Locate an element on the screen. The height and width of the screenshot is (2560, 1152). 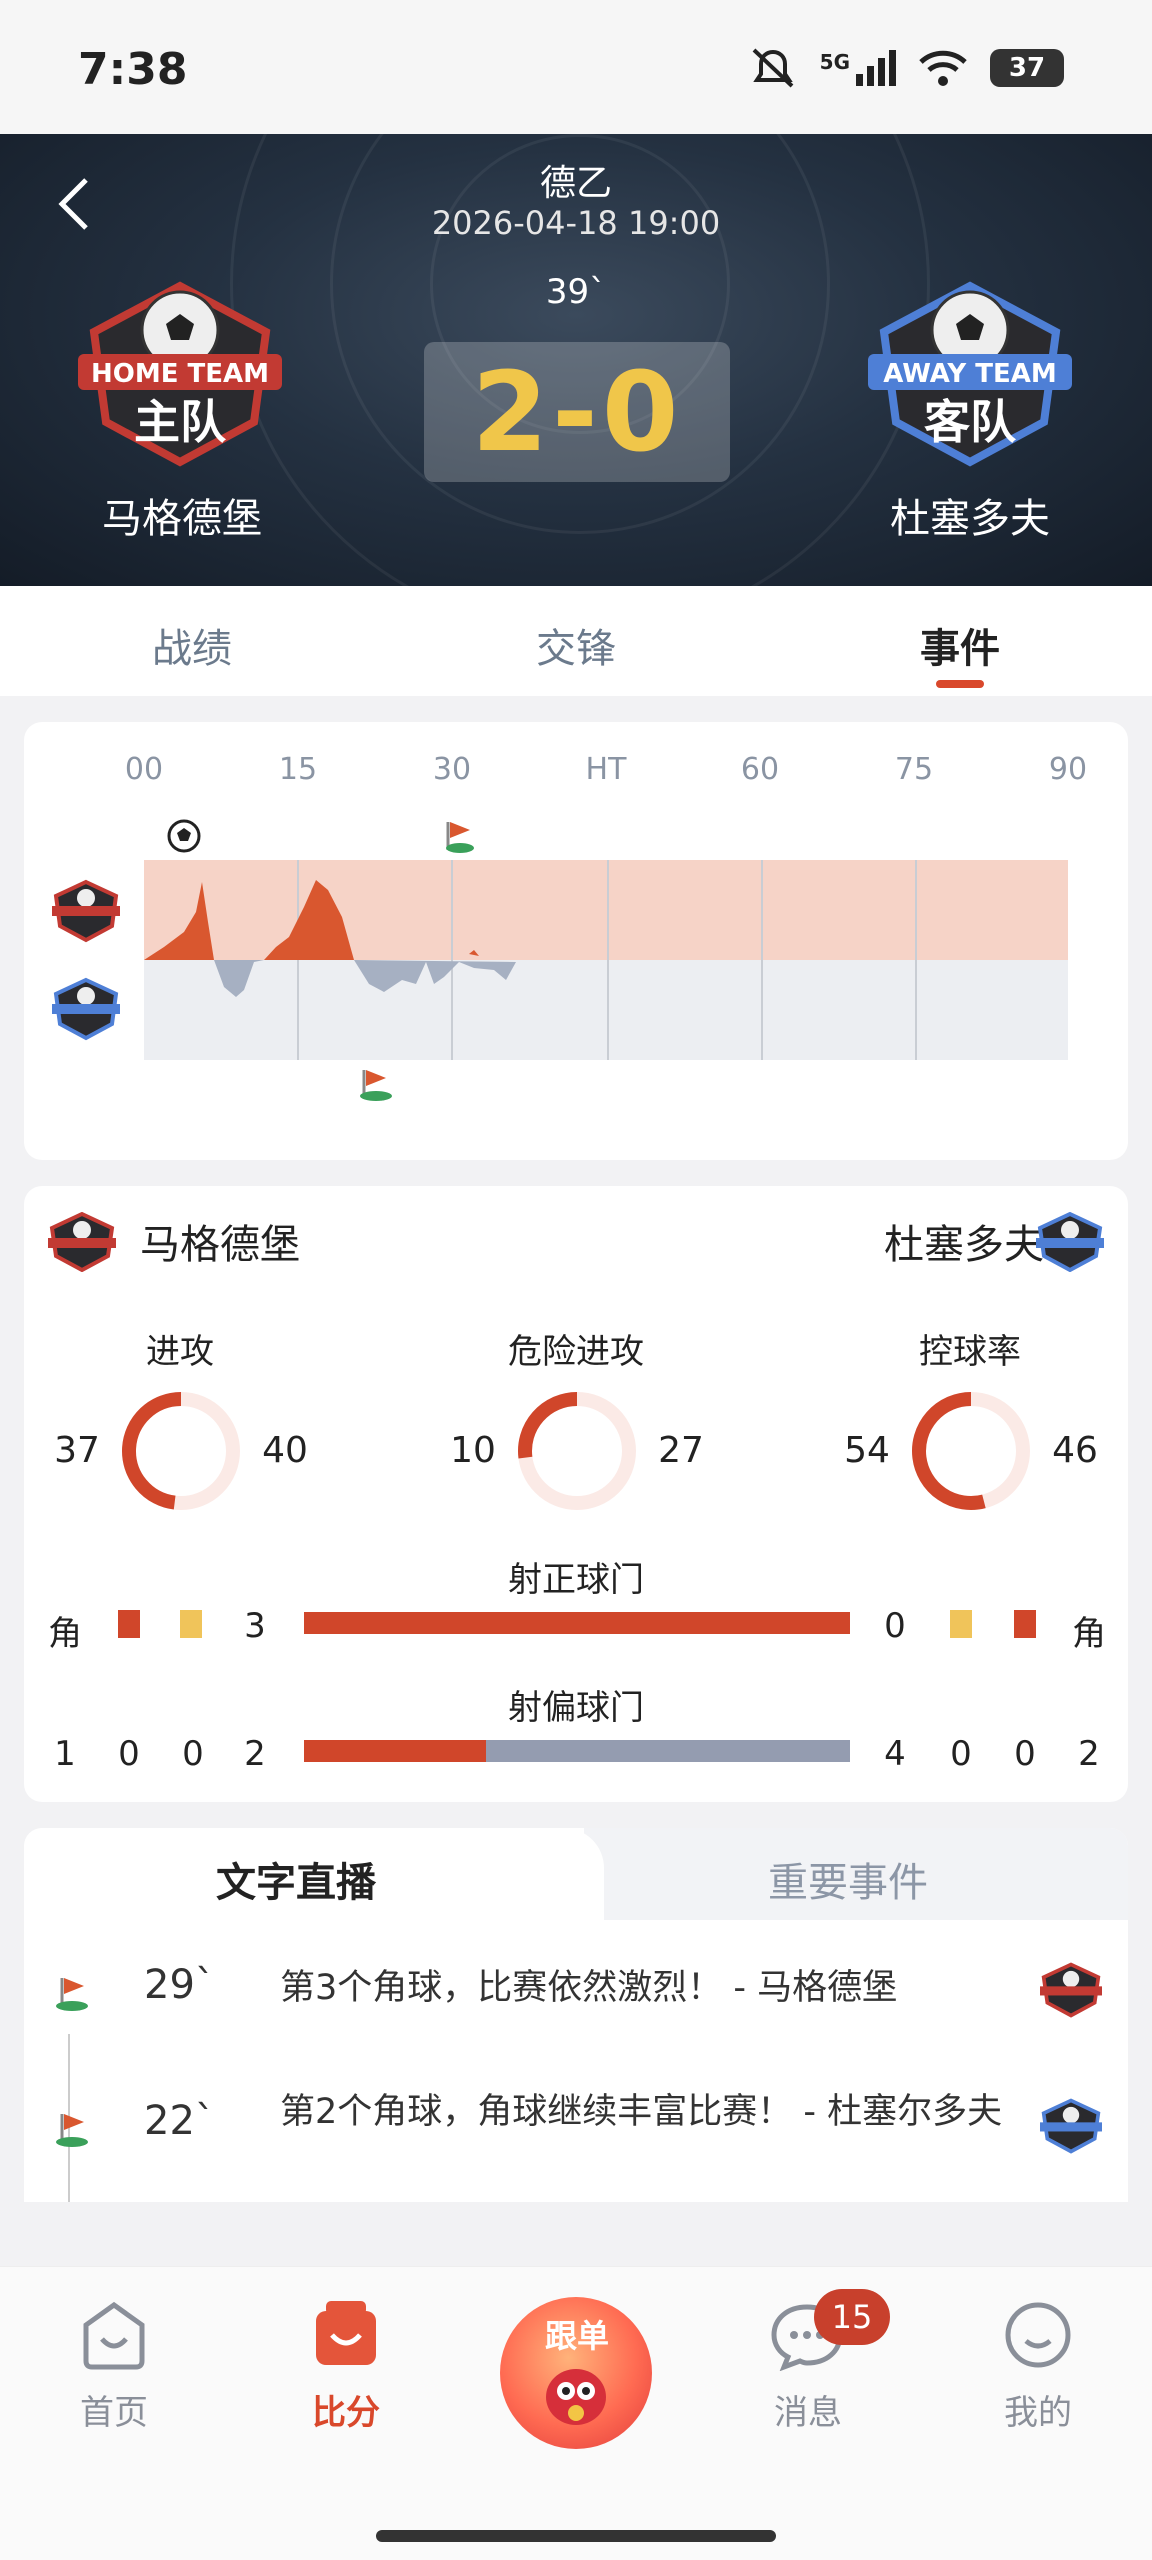
status-time: 7:38 is located at coordinates (133, 69).